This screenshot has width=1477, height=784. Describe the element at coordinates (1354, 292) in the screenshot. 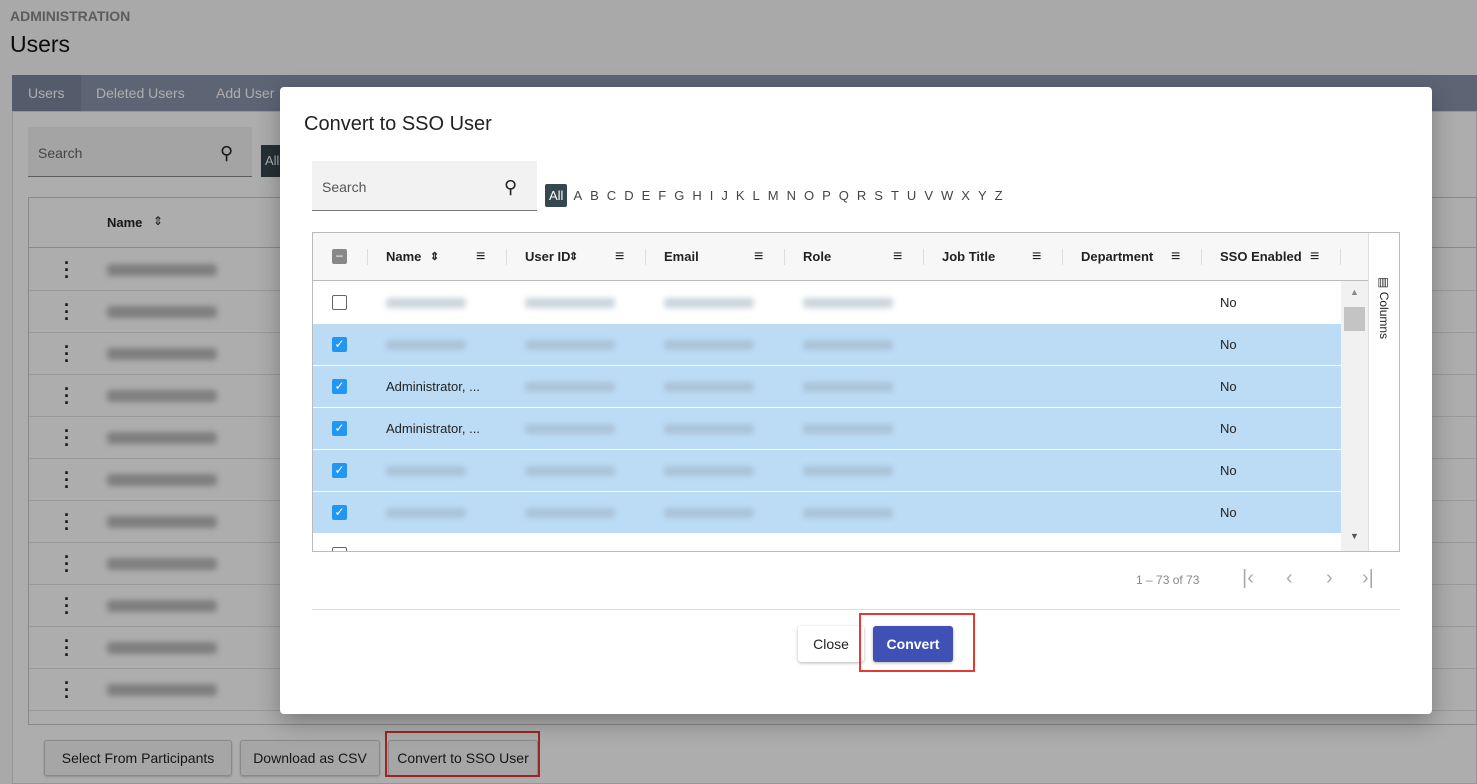

I see `scroll-up-icon: ▲` at that location.